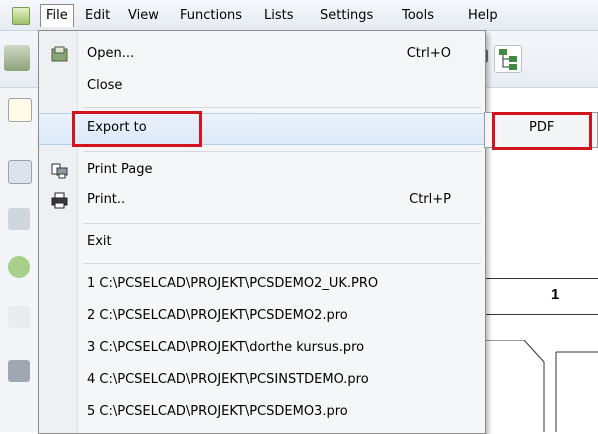 The image size is (598, 434). What do you see at coordinates (508, 59) in the screenshot?
I see `toolbar-tree-icon` at bounding box center [508, 59].